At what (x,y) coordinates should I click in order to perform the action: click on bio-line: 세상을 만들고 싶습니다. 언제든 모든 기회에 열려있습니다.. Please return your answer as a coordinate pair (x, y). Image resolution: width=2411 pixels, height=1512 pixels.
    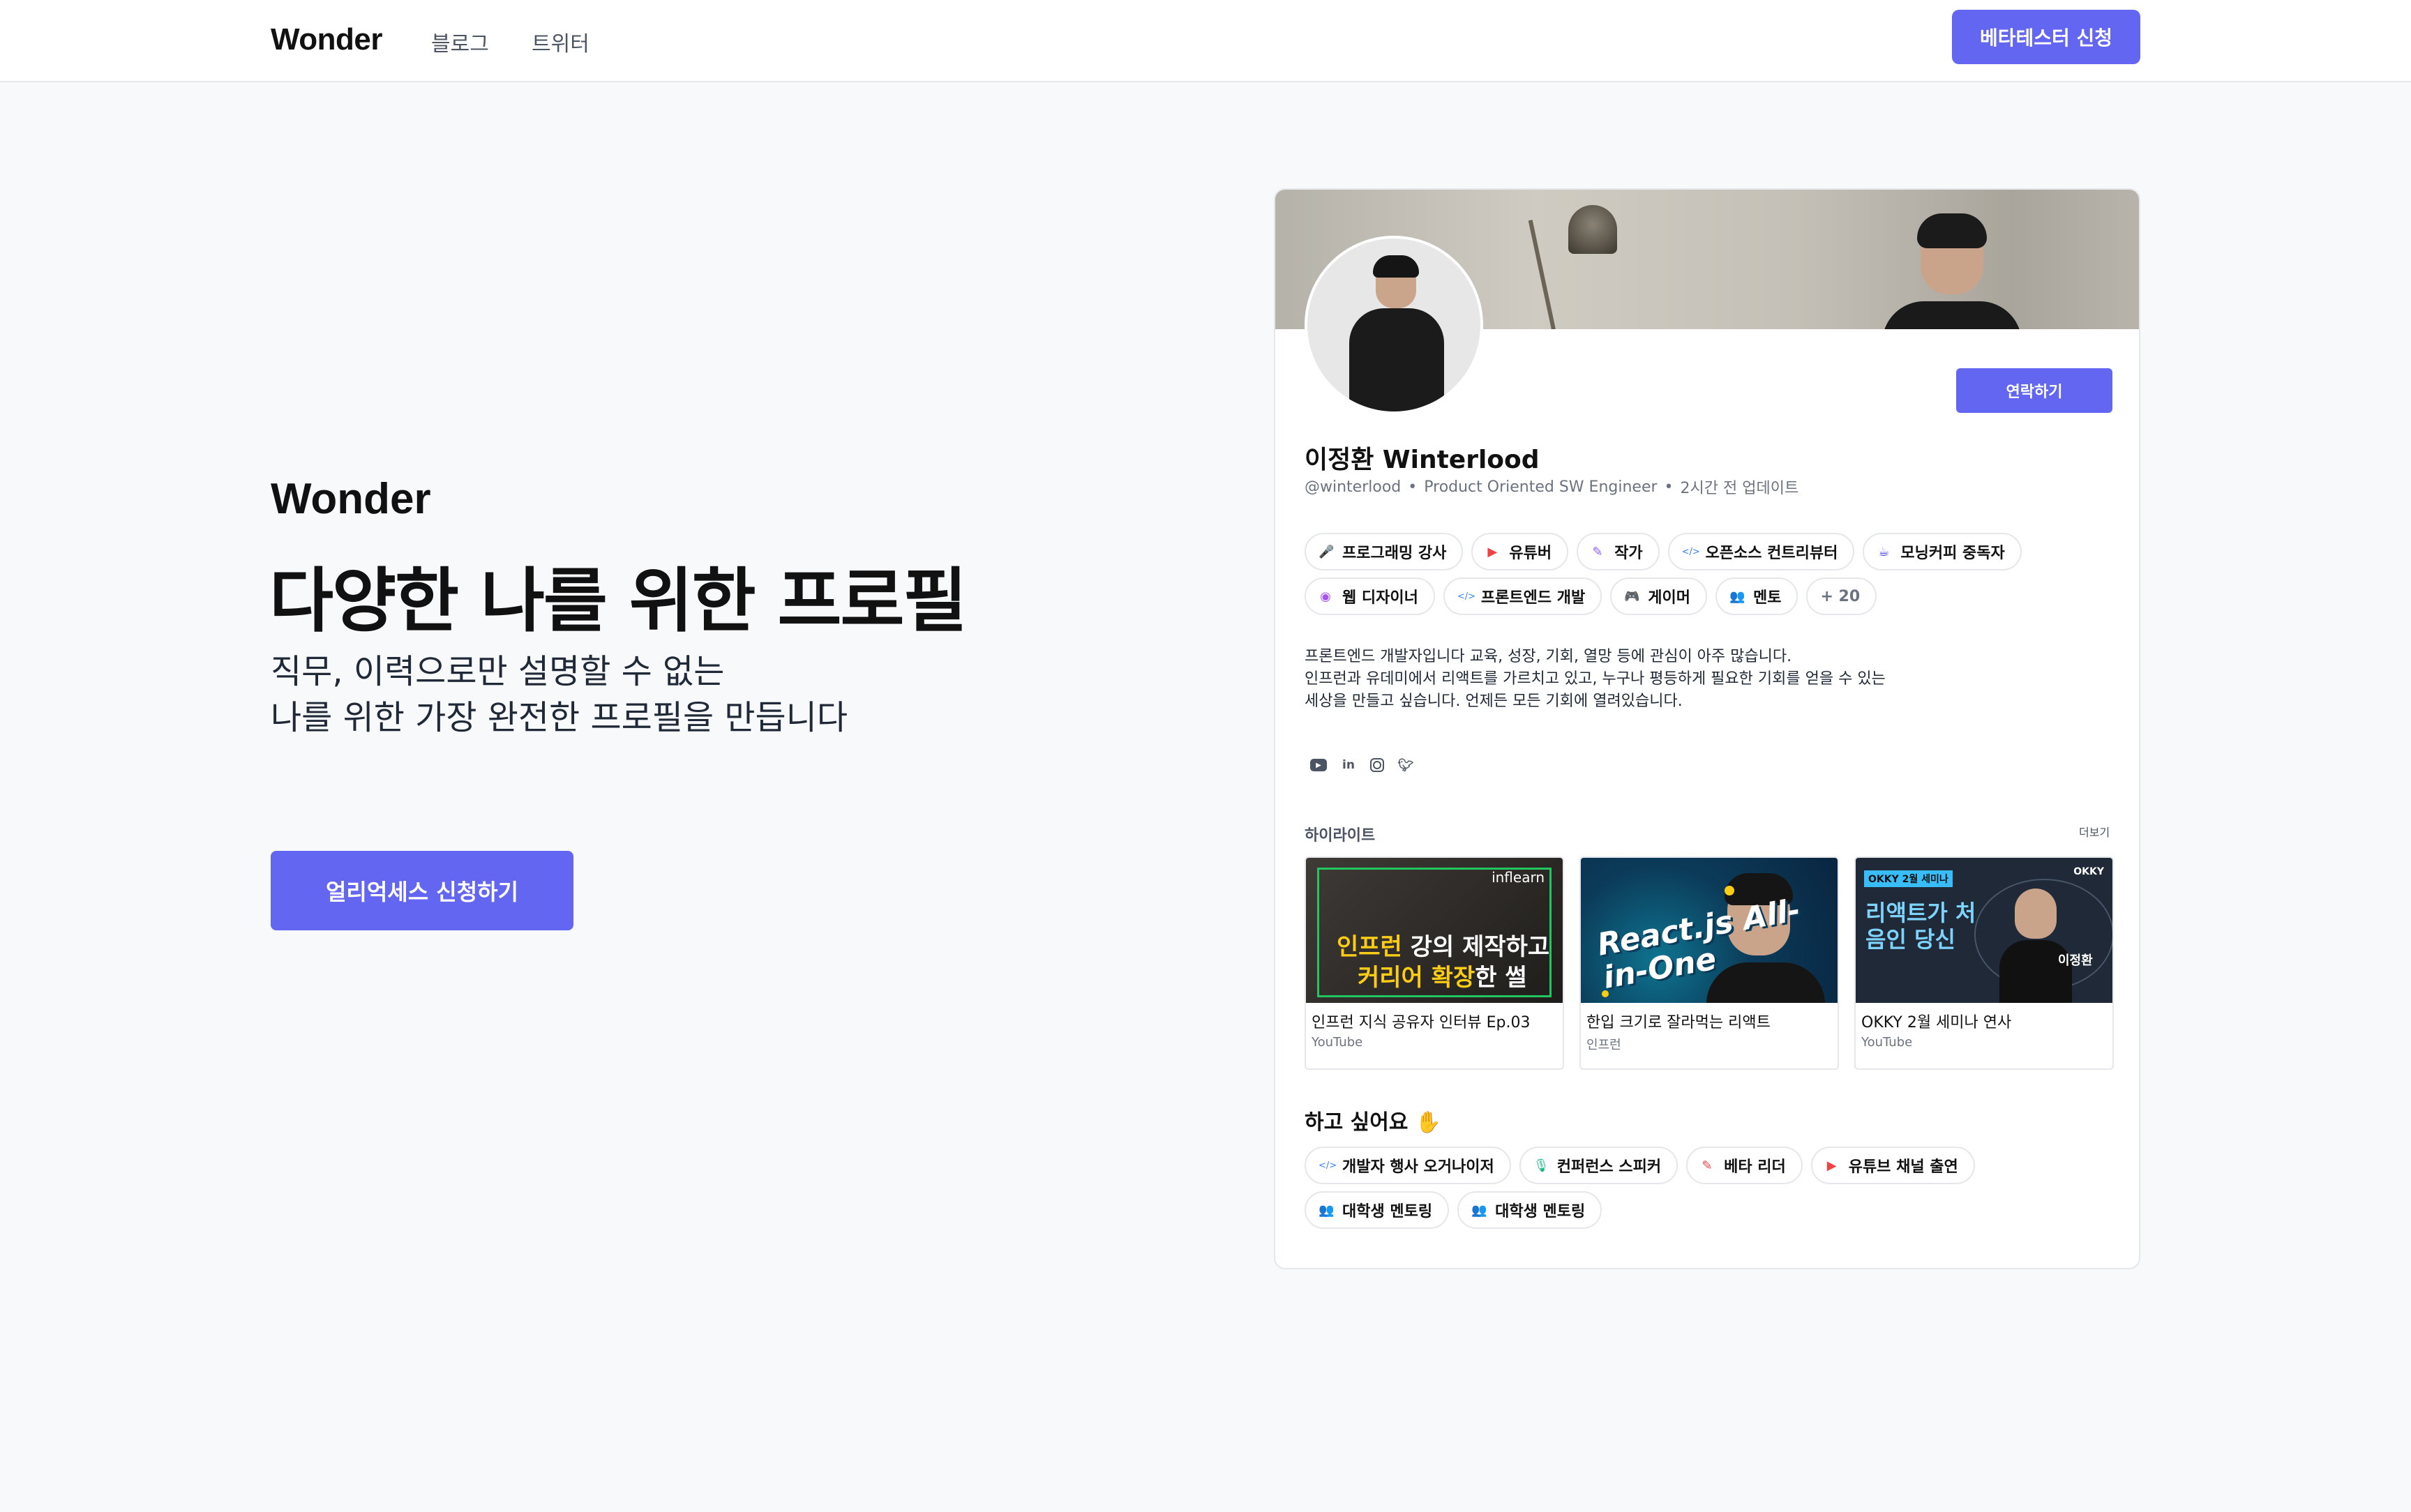
    Looking at the image, I should click on (1494, 701).